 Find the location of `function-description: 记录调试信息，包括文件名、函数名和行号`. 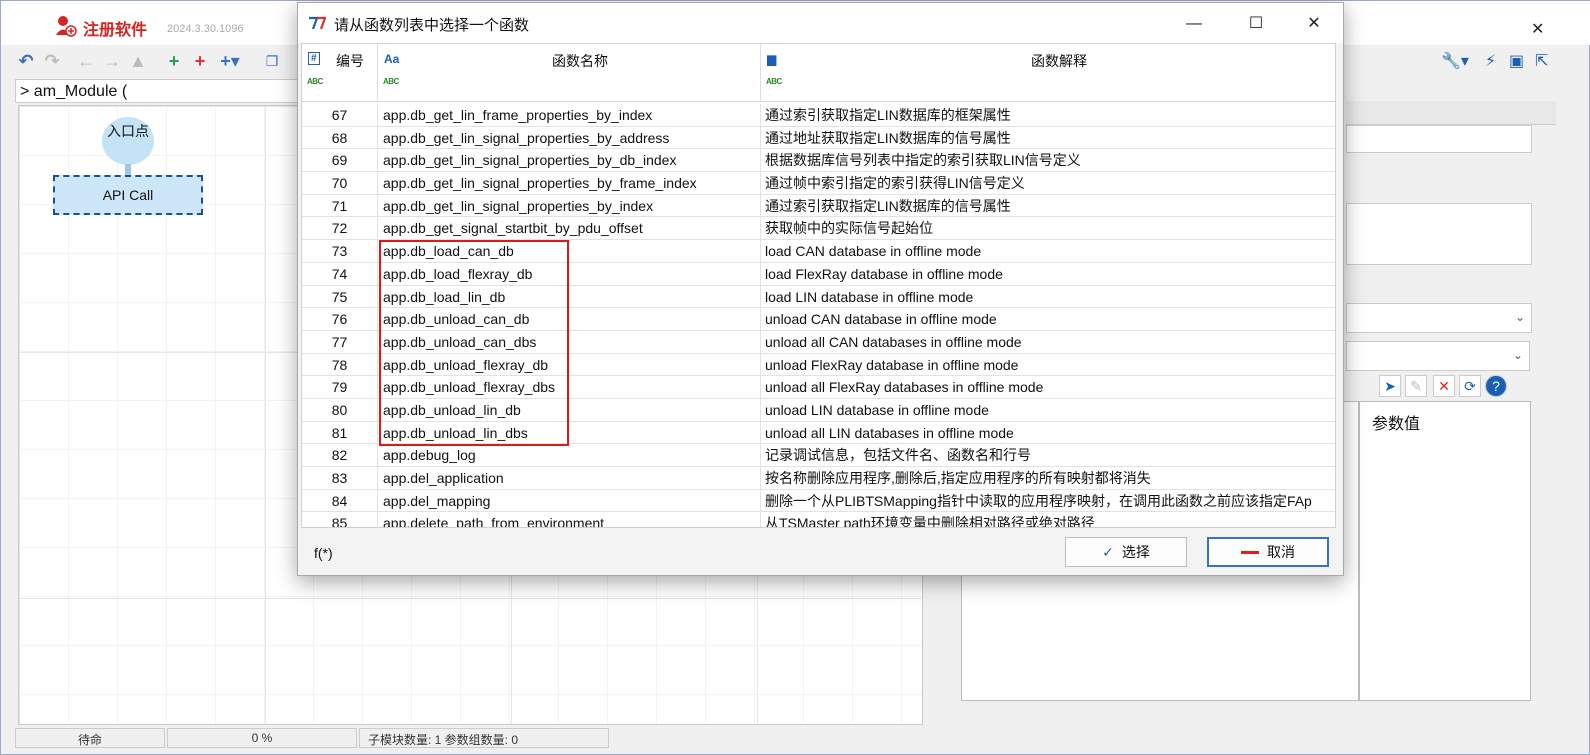

function-description: 记录调试信息，包括文件名、函数名和行号 is located at coordinates (1048, 455).